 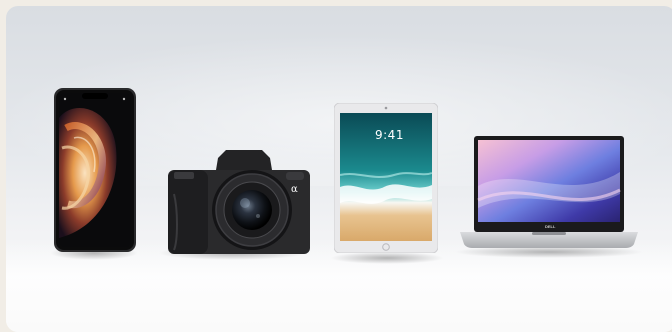 I want to click on camera-illustration, so click(x=239, y=202).